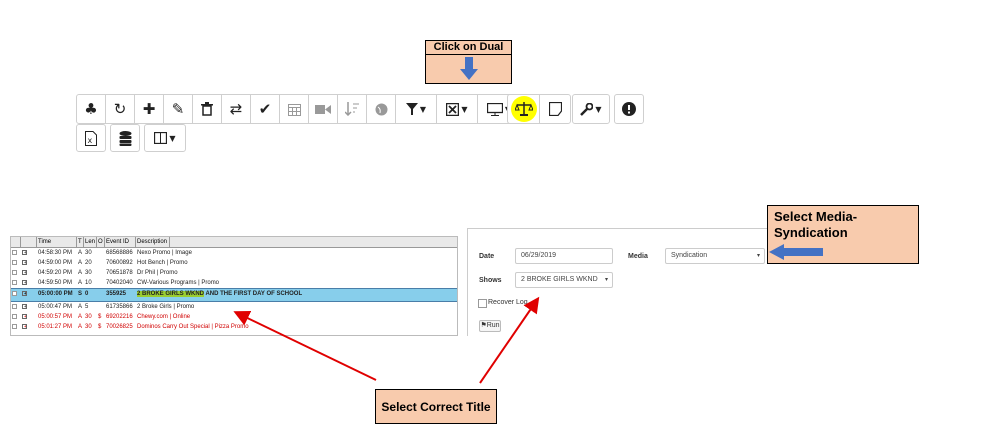 The width and height of the screenshot is (981, 439). I want to click on header-time: Time, so click(57, 242).